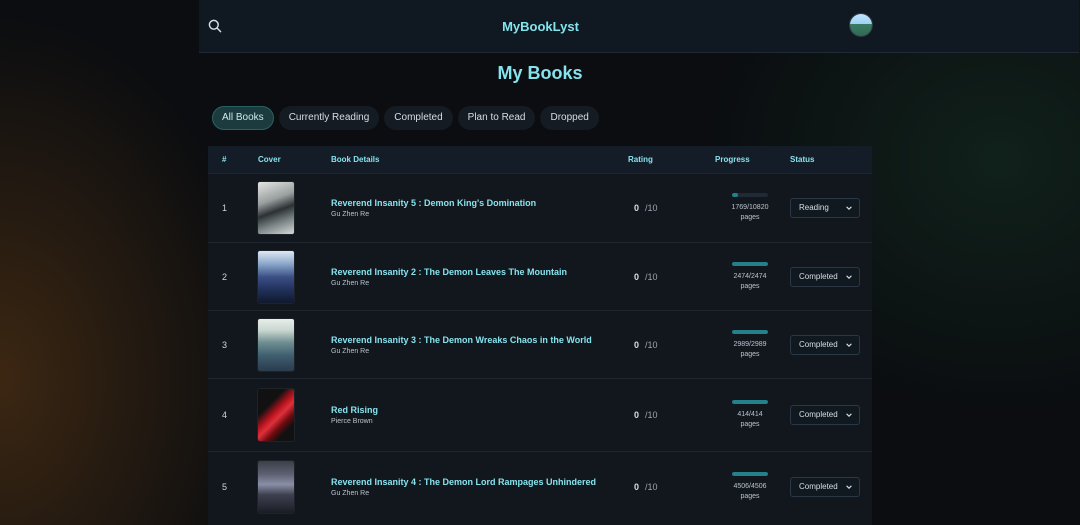  What do you see at coordinates (225, 276) in the screenshot?
I see `row-index: 2` at bounding box center [225, 276].